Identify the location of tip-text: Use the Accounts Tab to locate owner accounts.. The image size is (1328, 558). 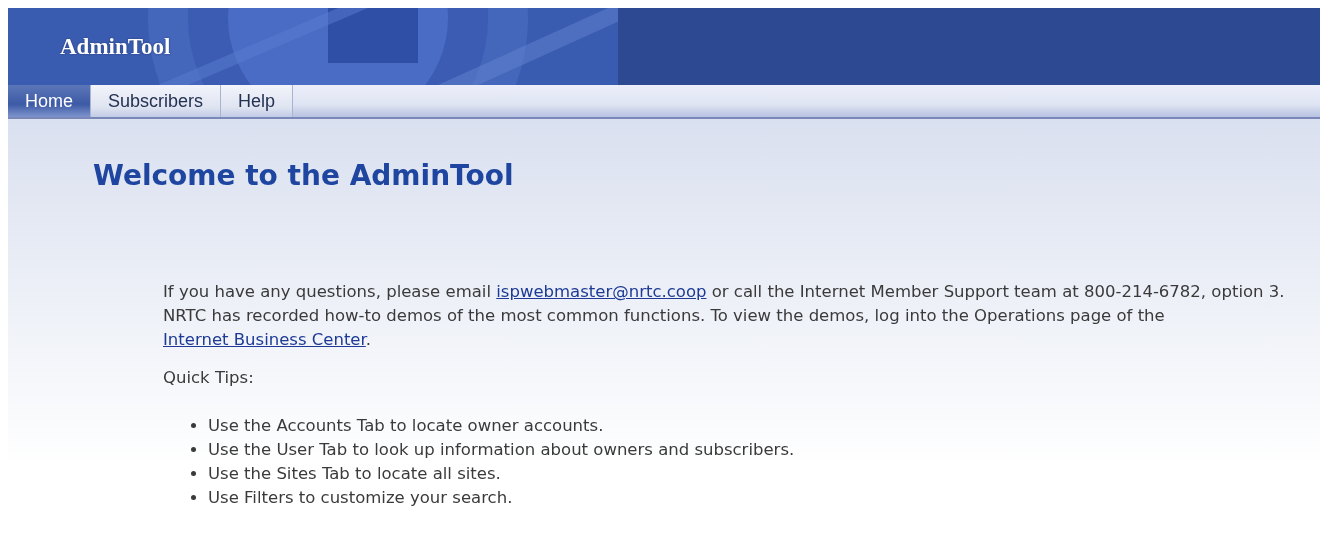
(406, 425).